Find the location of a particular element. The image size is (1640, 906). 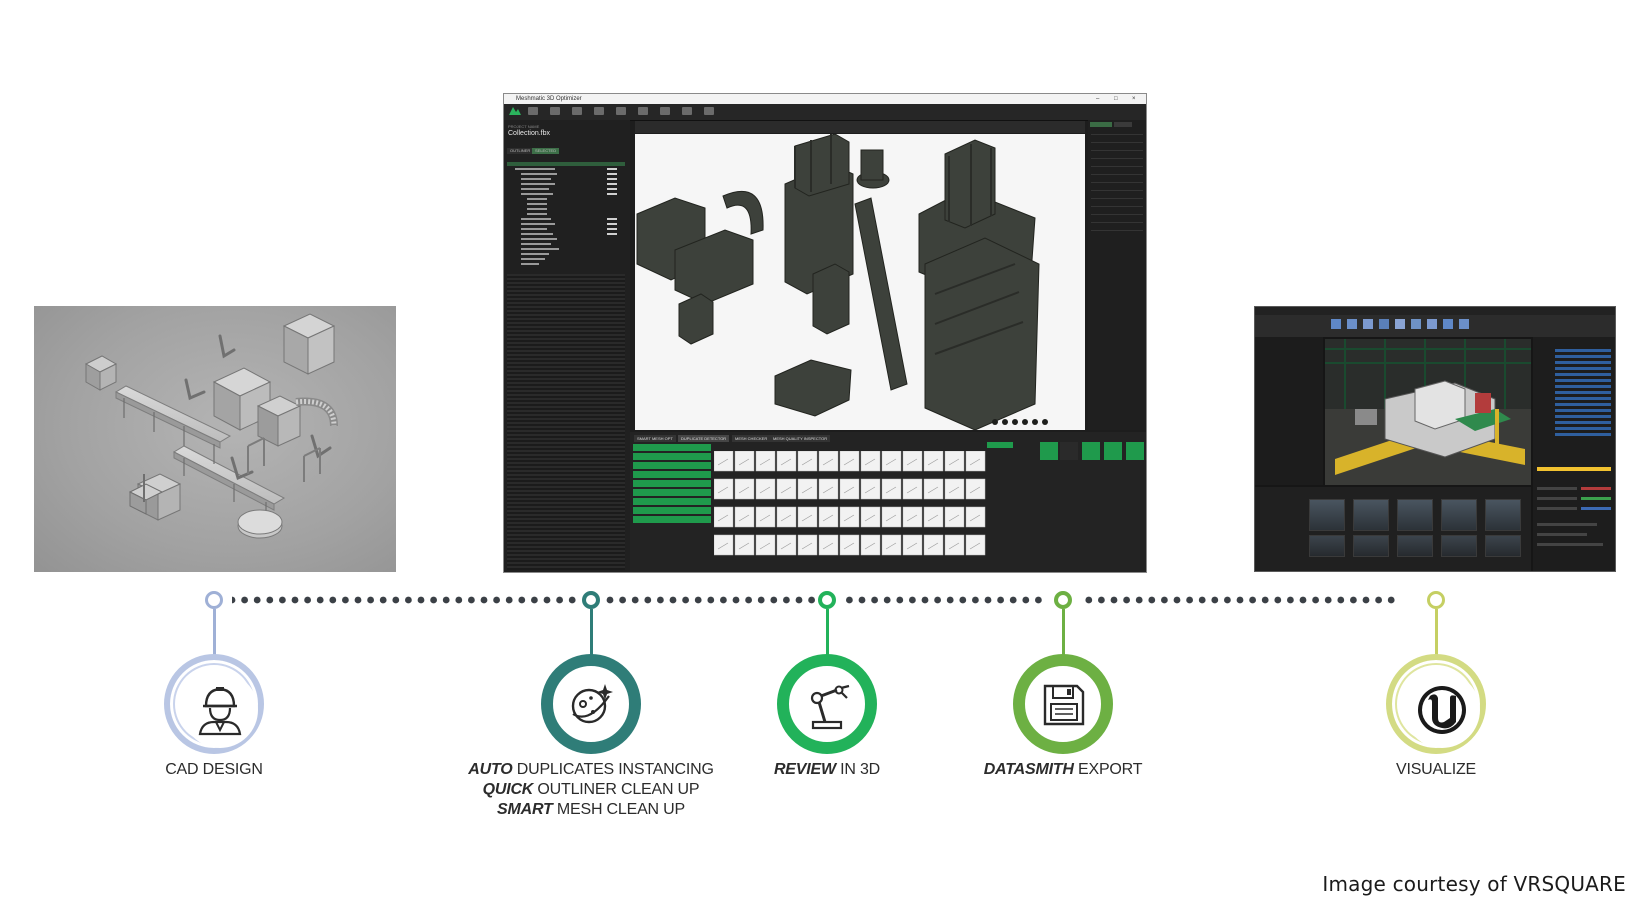

cad-design-badge is located at coordinates (214, 704).